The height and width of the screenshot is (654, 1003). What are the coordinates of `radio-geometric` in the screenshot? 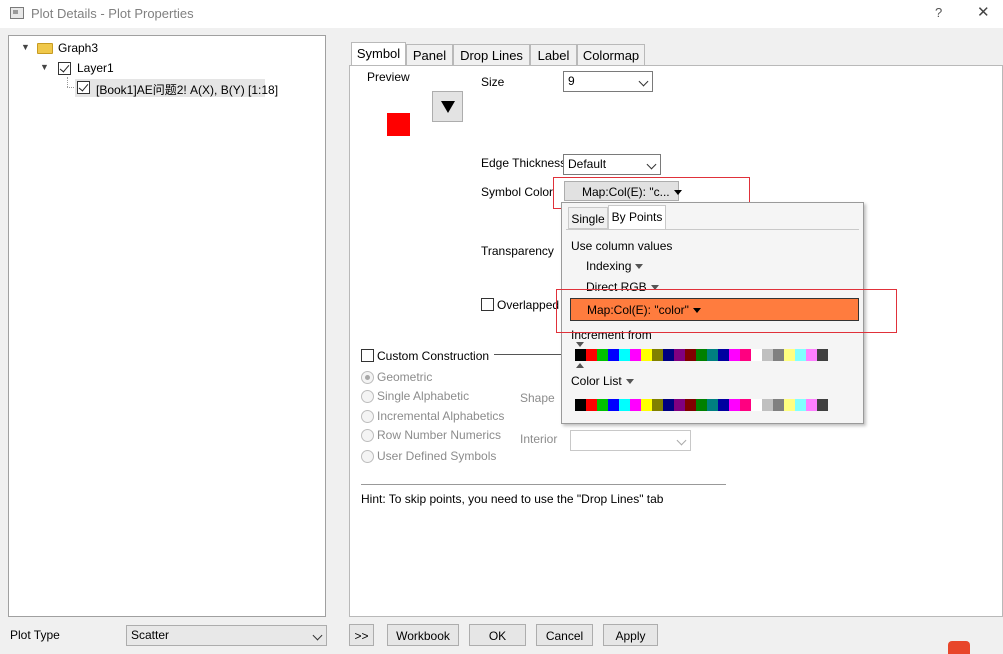 It's located at (367, 377).